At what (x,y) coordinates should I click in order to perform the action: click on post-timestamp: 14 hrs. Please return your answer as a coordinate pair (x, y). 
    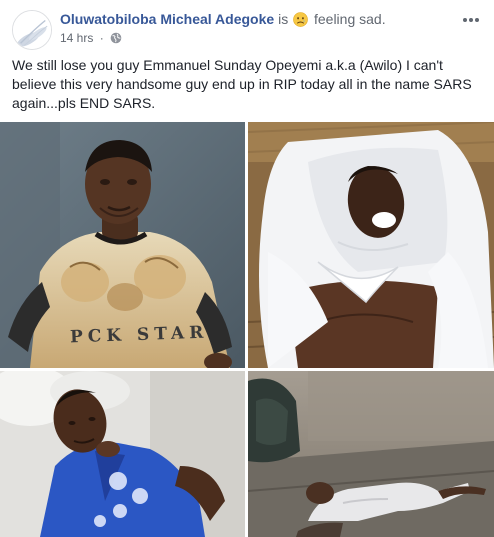
    Looking at the image, I should click on (76, 38).